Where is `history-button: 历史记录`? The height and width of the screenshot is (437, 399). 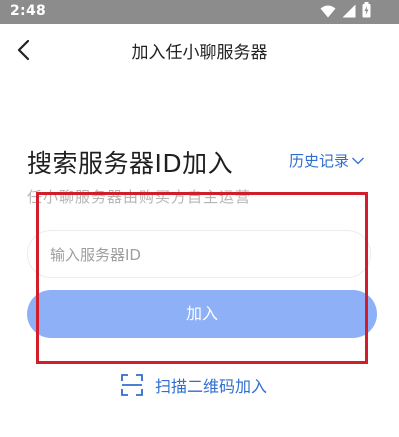
history-button: 历史记录 is located at coordinates (327, 160).